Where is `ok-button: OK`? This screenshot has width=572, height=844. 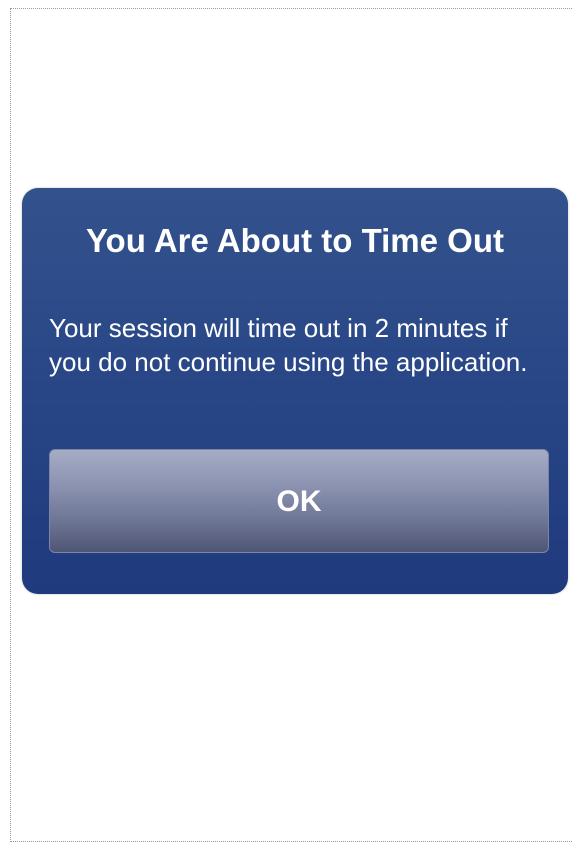 ok-button: OK is located at coordinates (299, 501).